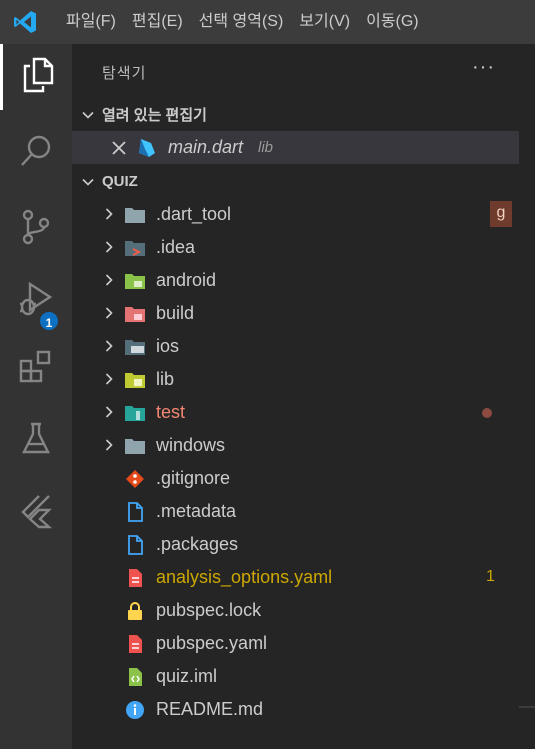 The height and width of the screenshot is (749, 535). I want to click on tree-label: pubspec.lock, so click(209, 610).